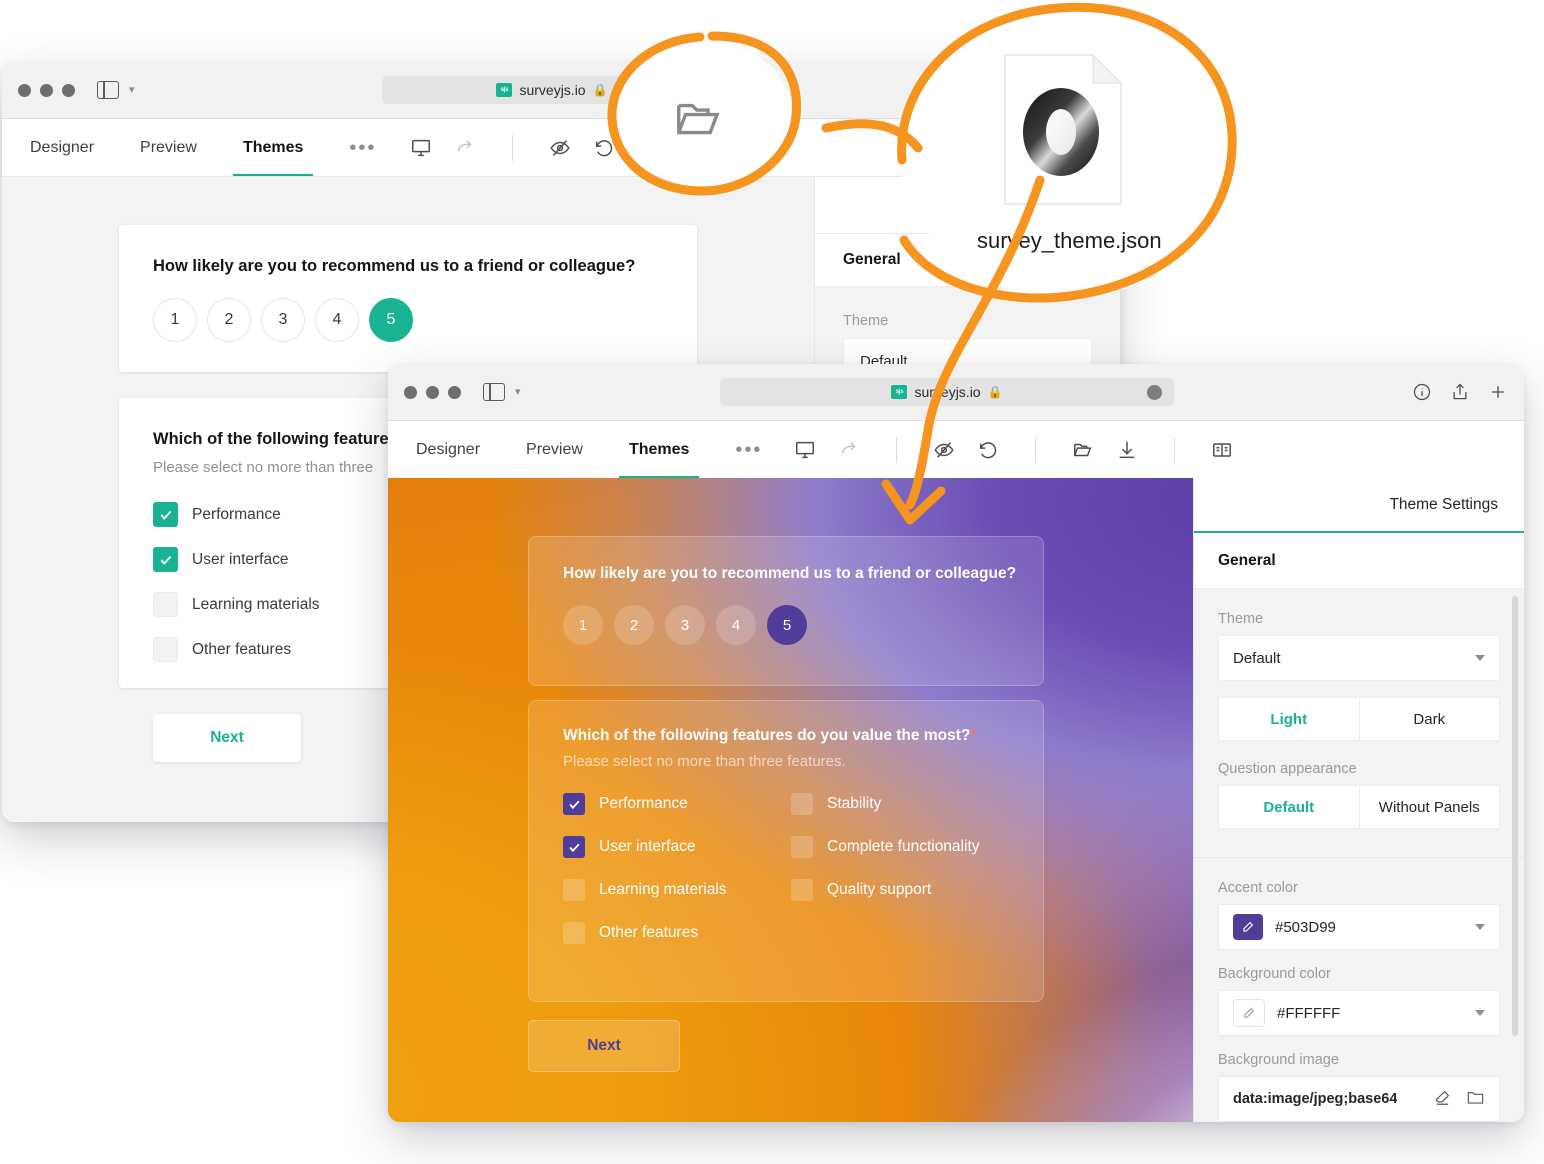  I want to click on folder-circle-annotation, so click(704, 113).